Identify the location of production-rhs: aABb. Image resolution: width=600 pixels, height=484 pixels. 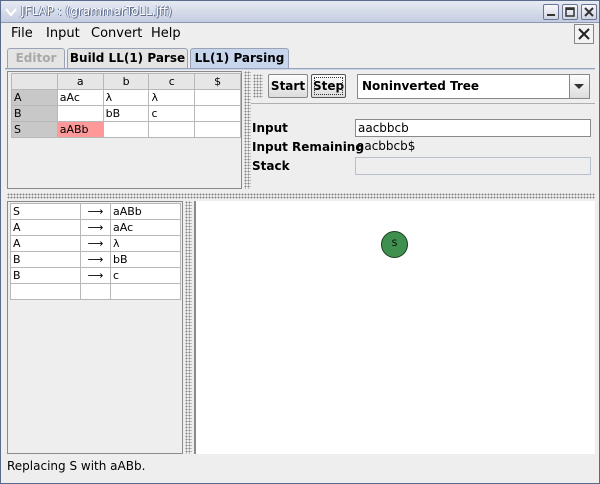
(145, 211).